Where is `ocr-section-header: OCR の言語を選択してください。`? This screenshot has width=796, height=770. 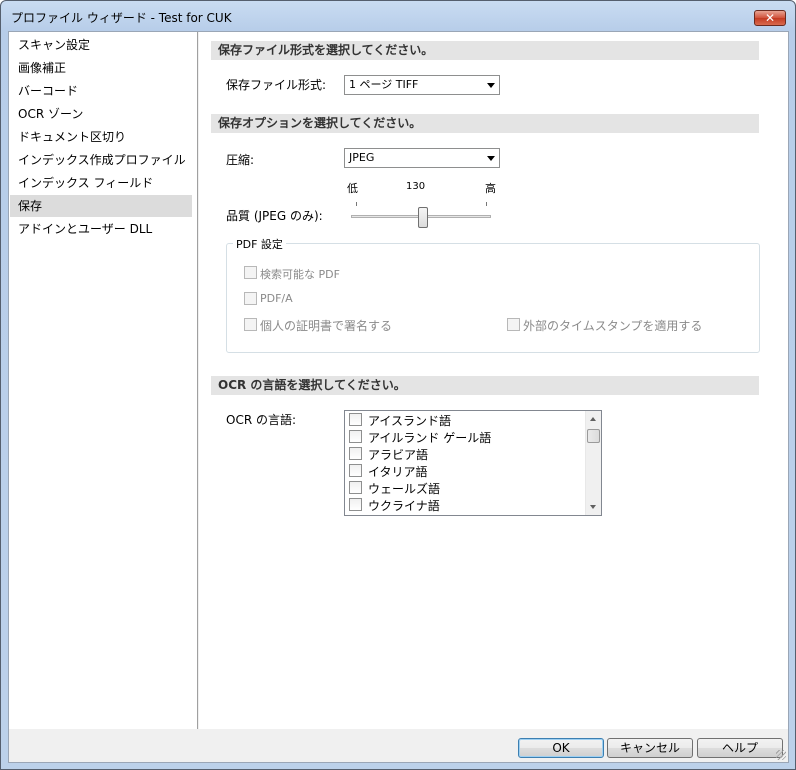 ocr-section-header: OCR の言語を選択してください。 is located at coordinates (485, 385).